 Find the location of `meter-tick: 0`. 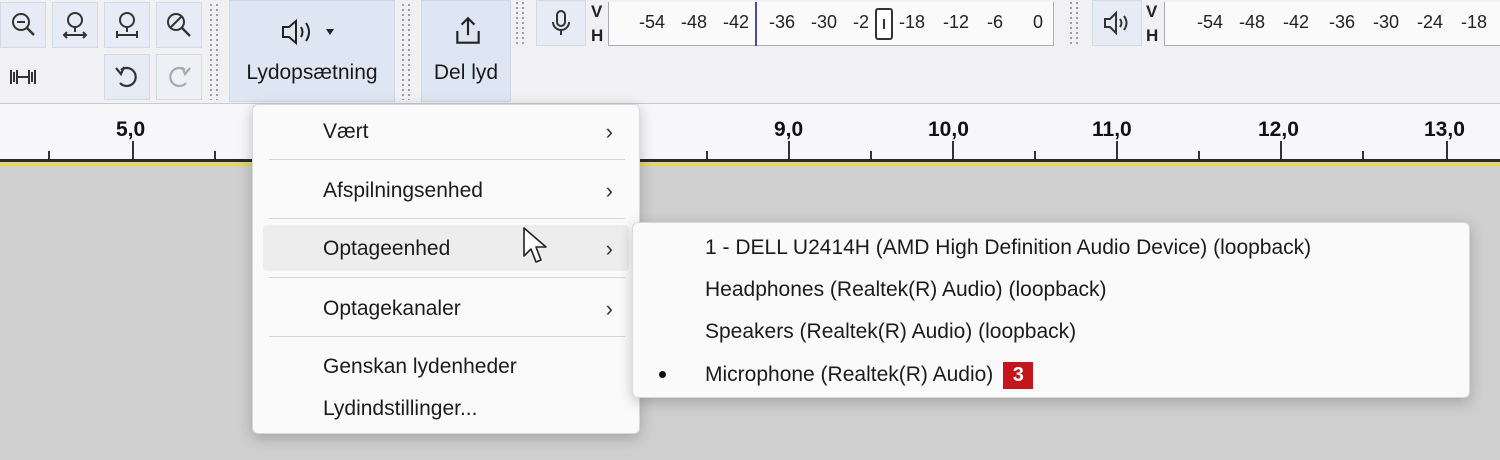

meter-tick: 0 is located at coordinates (1038, 22).